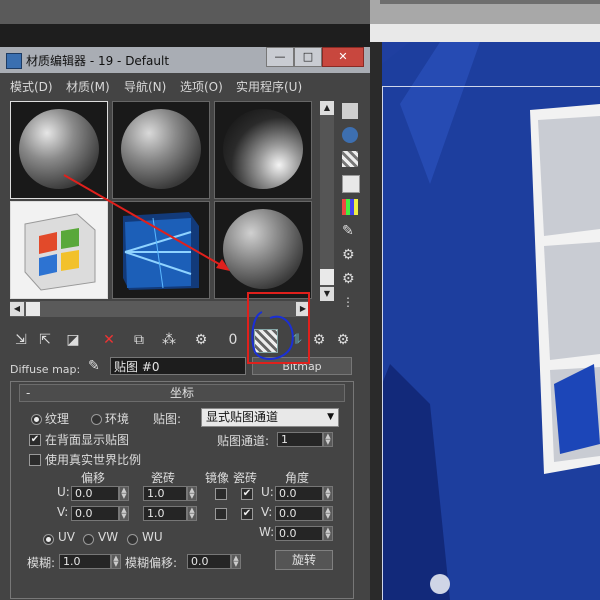  I want to click on u-mirror-checkbox, so click(221, 494).